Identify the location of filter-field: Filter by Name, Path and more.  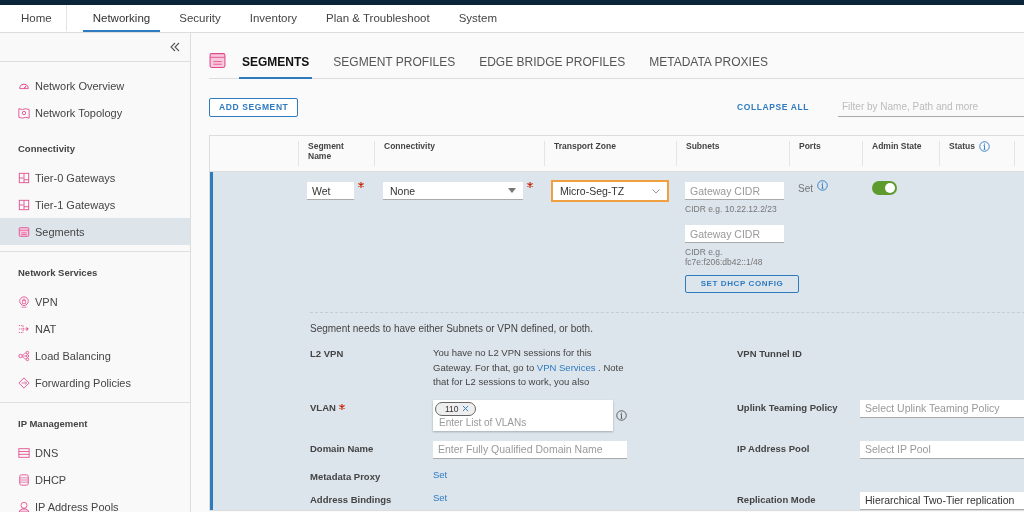
(931, 107).